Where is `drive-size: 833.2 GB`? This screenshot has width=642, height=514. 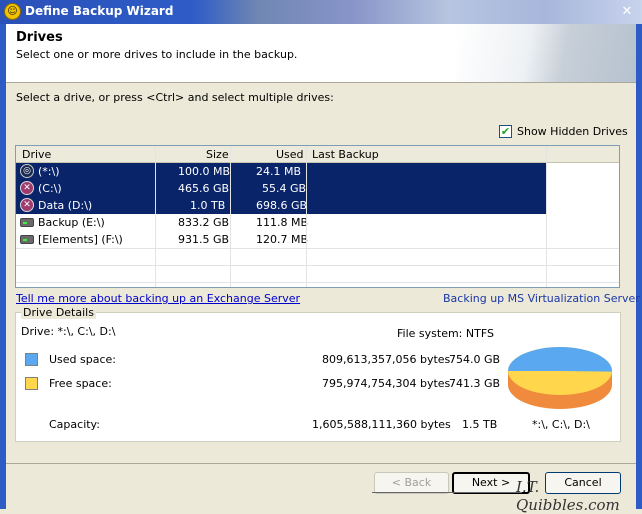 drive-size: 833.2 GB is located at coordinates (204, 222).